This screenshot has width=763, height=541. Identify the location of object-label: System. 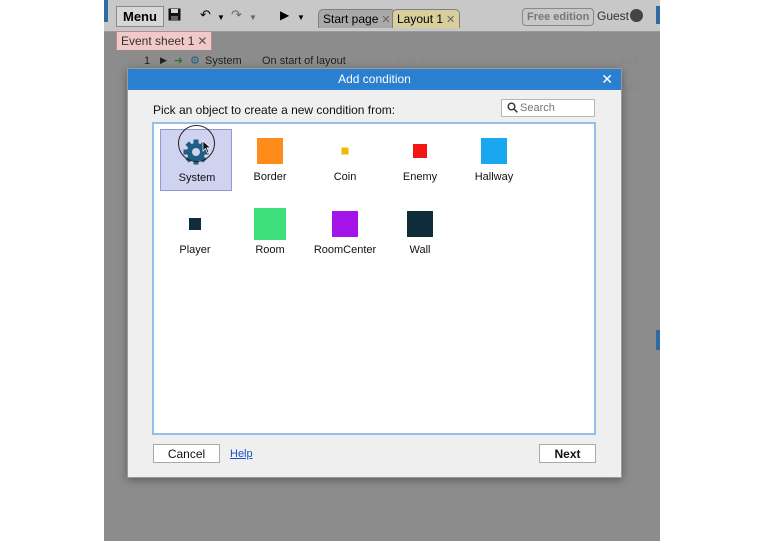
(197, 178).